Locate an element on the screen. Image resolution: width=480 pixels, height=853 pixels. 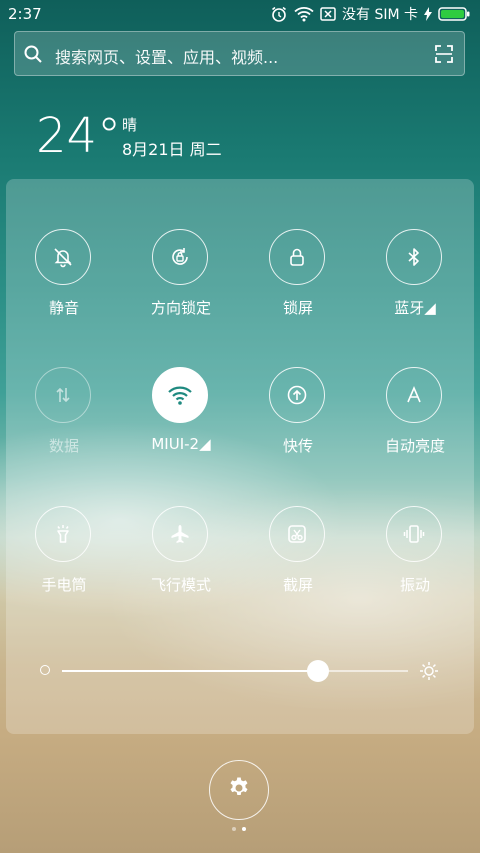
brightness-low-icon is located at coordinates (45, 670).